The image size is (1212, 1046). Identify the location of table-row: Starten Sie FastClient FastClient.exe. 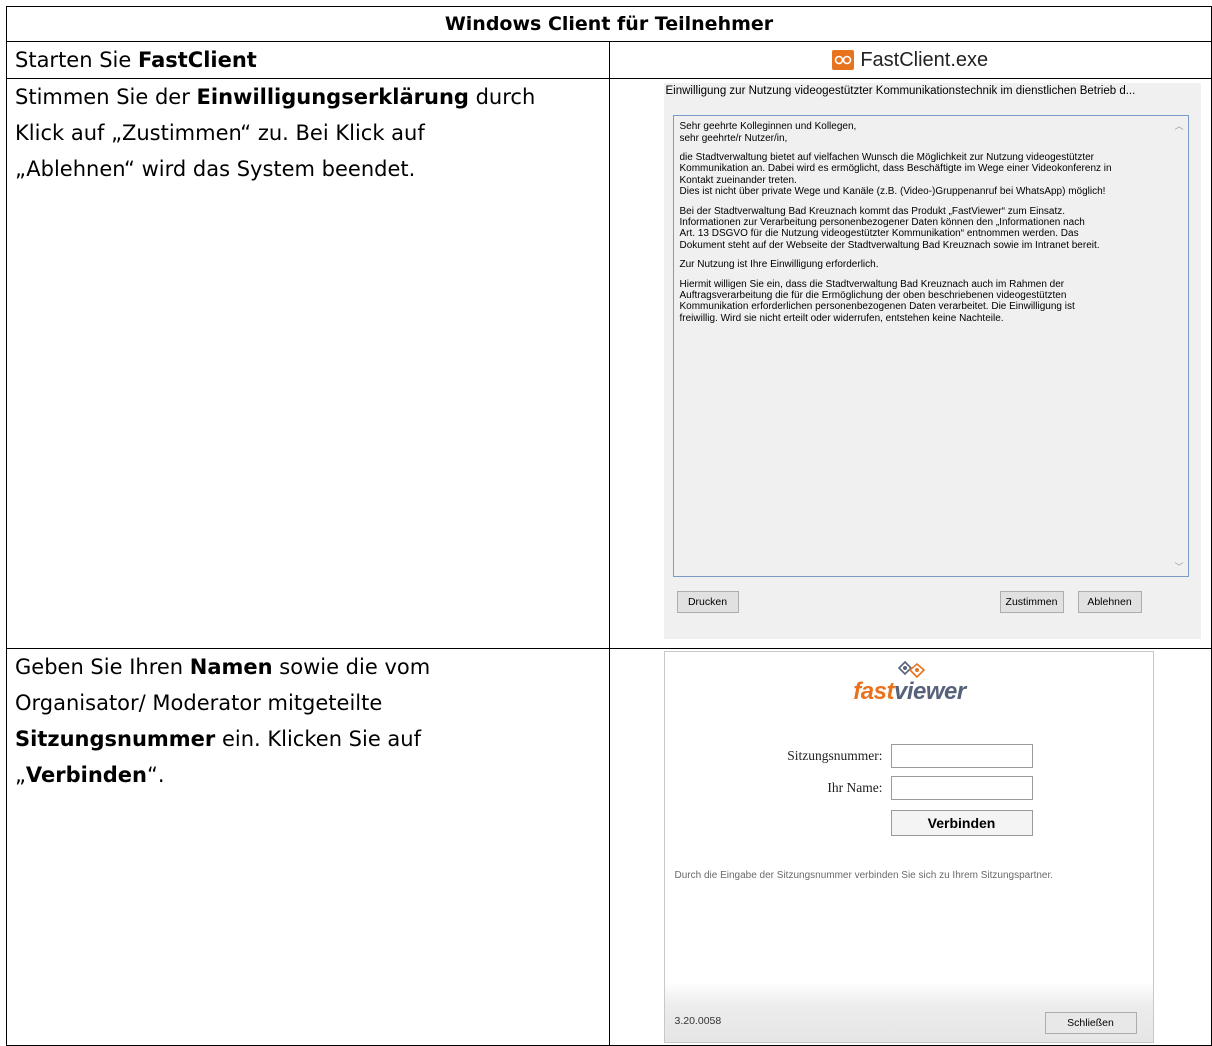
(609, 60).